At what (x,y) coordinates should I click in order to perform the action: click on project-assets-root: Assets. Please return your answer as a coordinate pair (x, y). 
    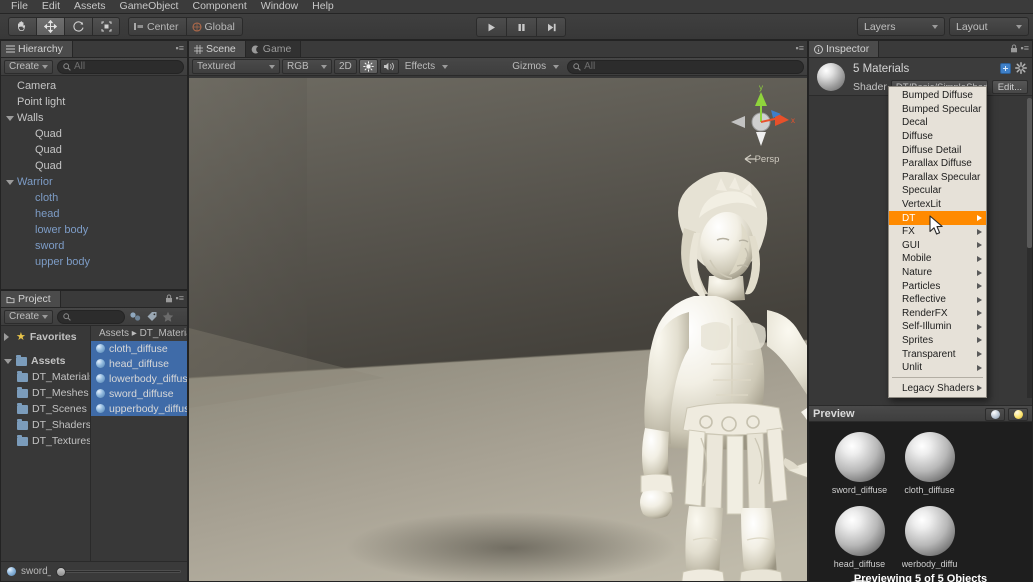
    Looking at the image, I should click on (45, 361).